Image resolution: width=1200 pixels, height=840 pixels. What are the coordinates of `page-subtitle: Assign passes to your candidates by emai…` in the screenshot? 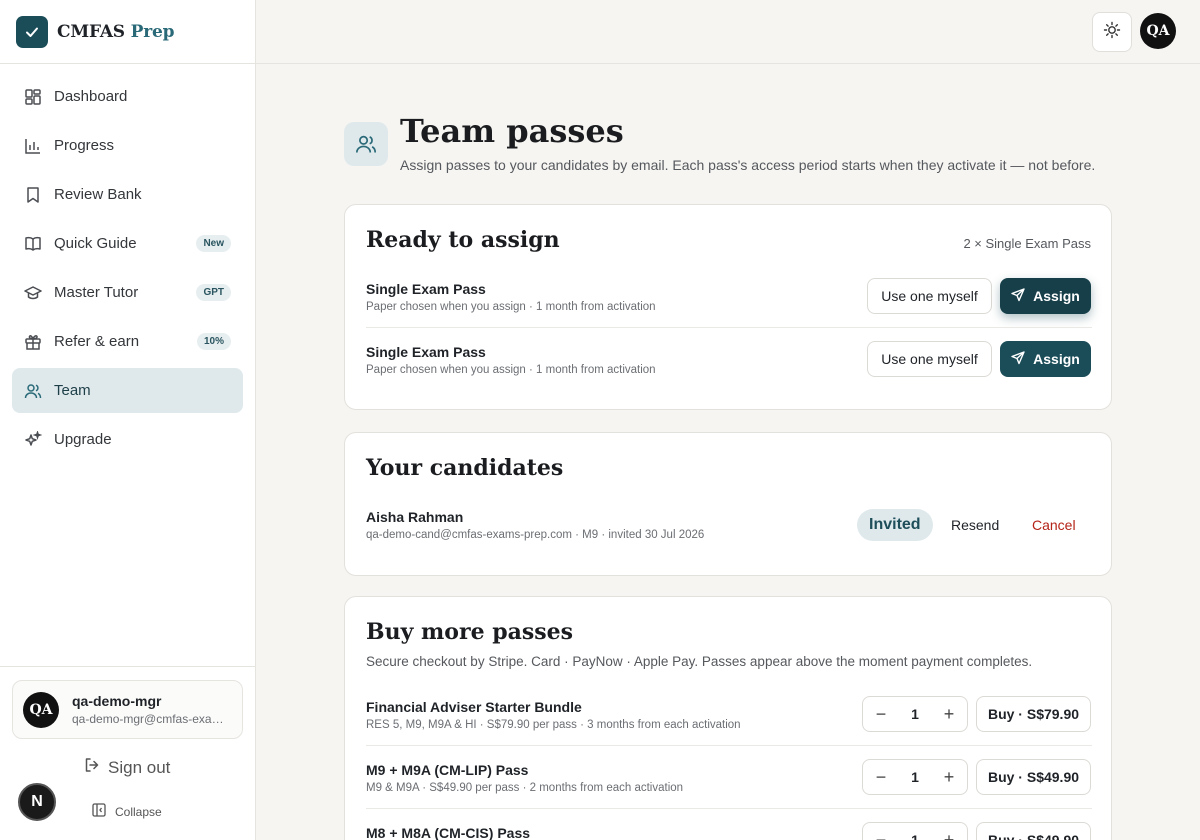 It's located at (748, 165).